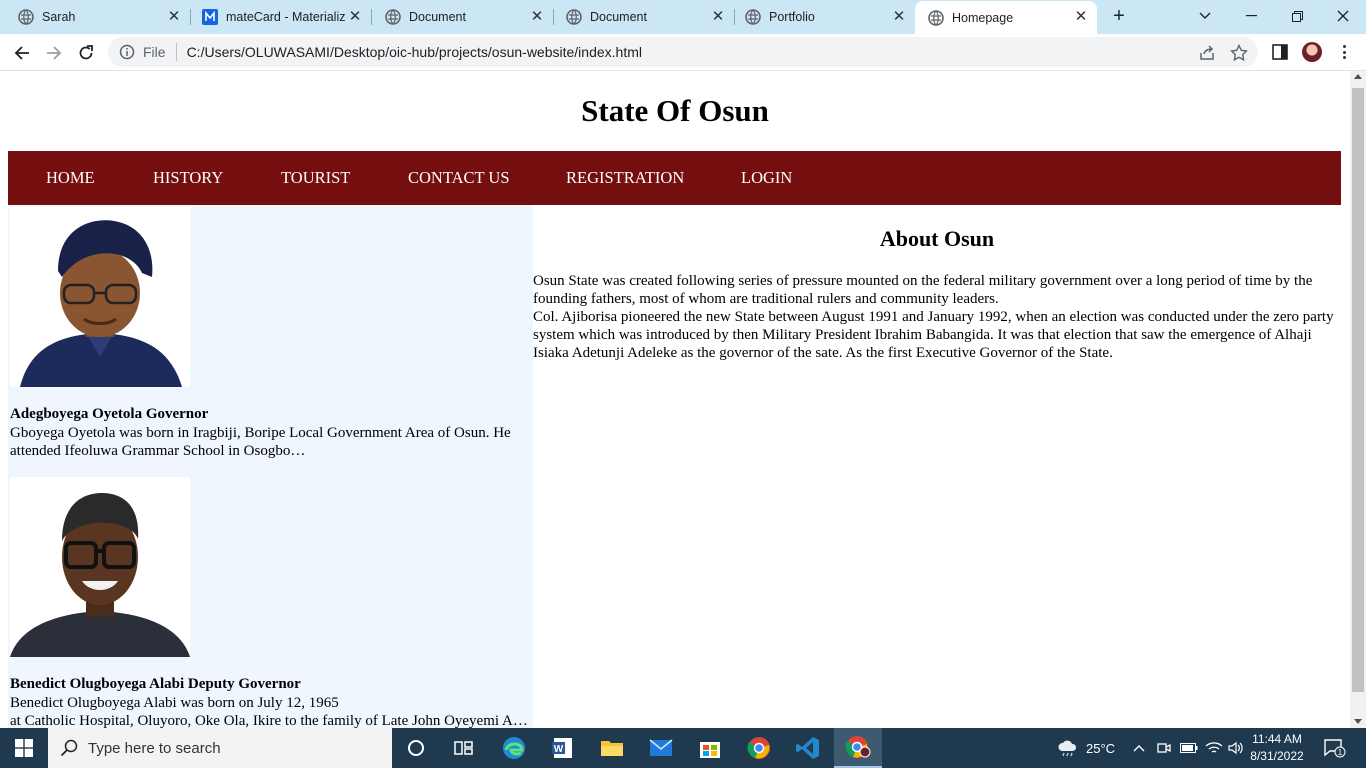 The height and width of the screenshot is (768, 1366). What do you see at coordinates (858, 748) in the screenshot?
I see `chrome-profile-icon` at bounding box center [858, 748].